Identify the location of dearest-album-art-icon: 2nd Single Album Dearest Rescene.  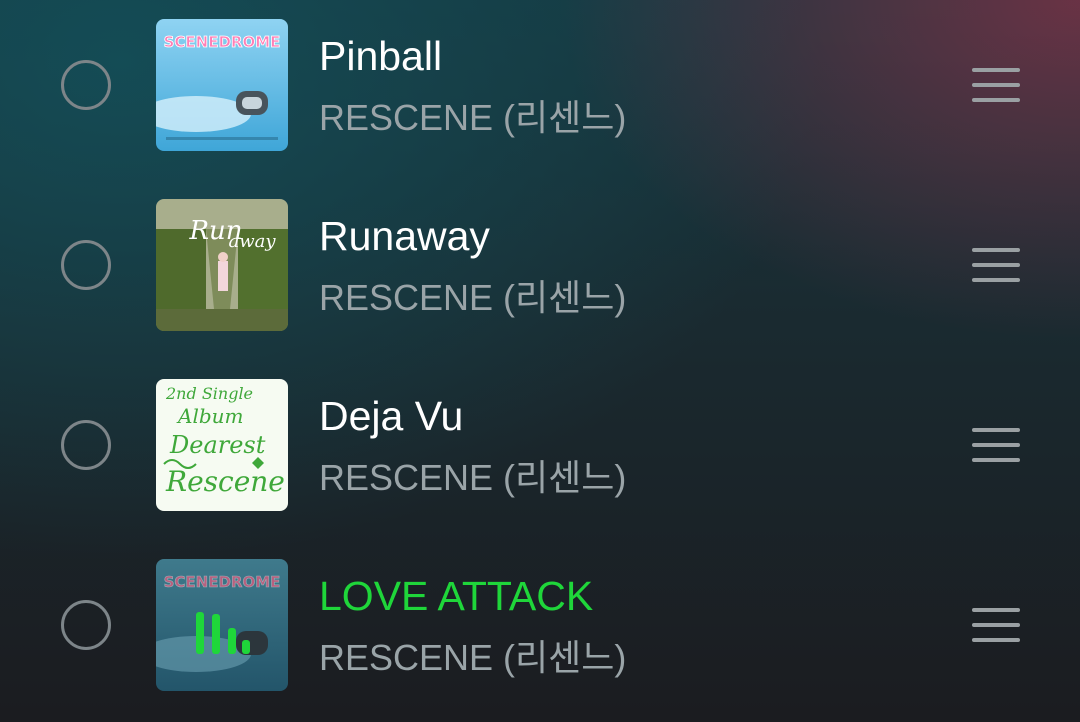
(222, 445).